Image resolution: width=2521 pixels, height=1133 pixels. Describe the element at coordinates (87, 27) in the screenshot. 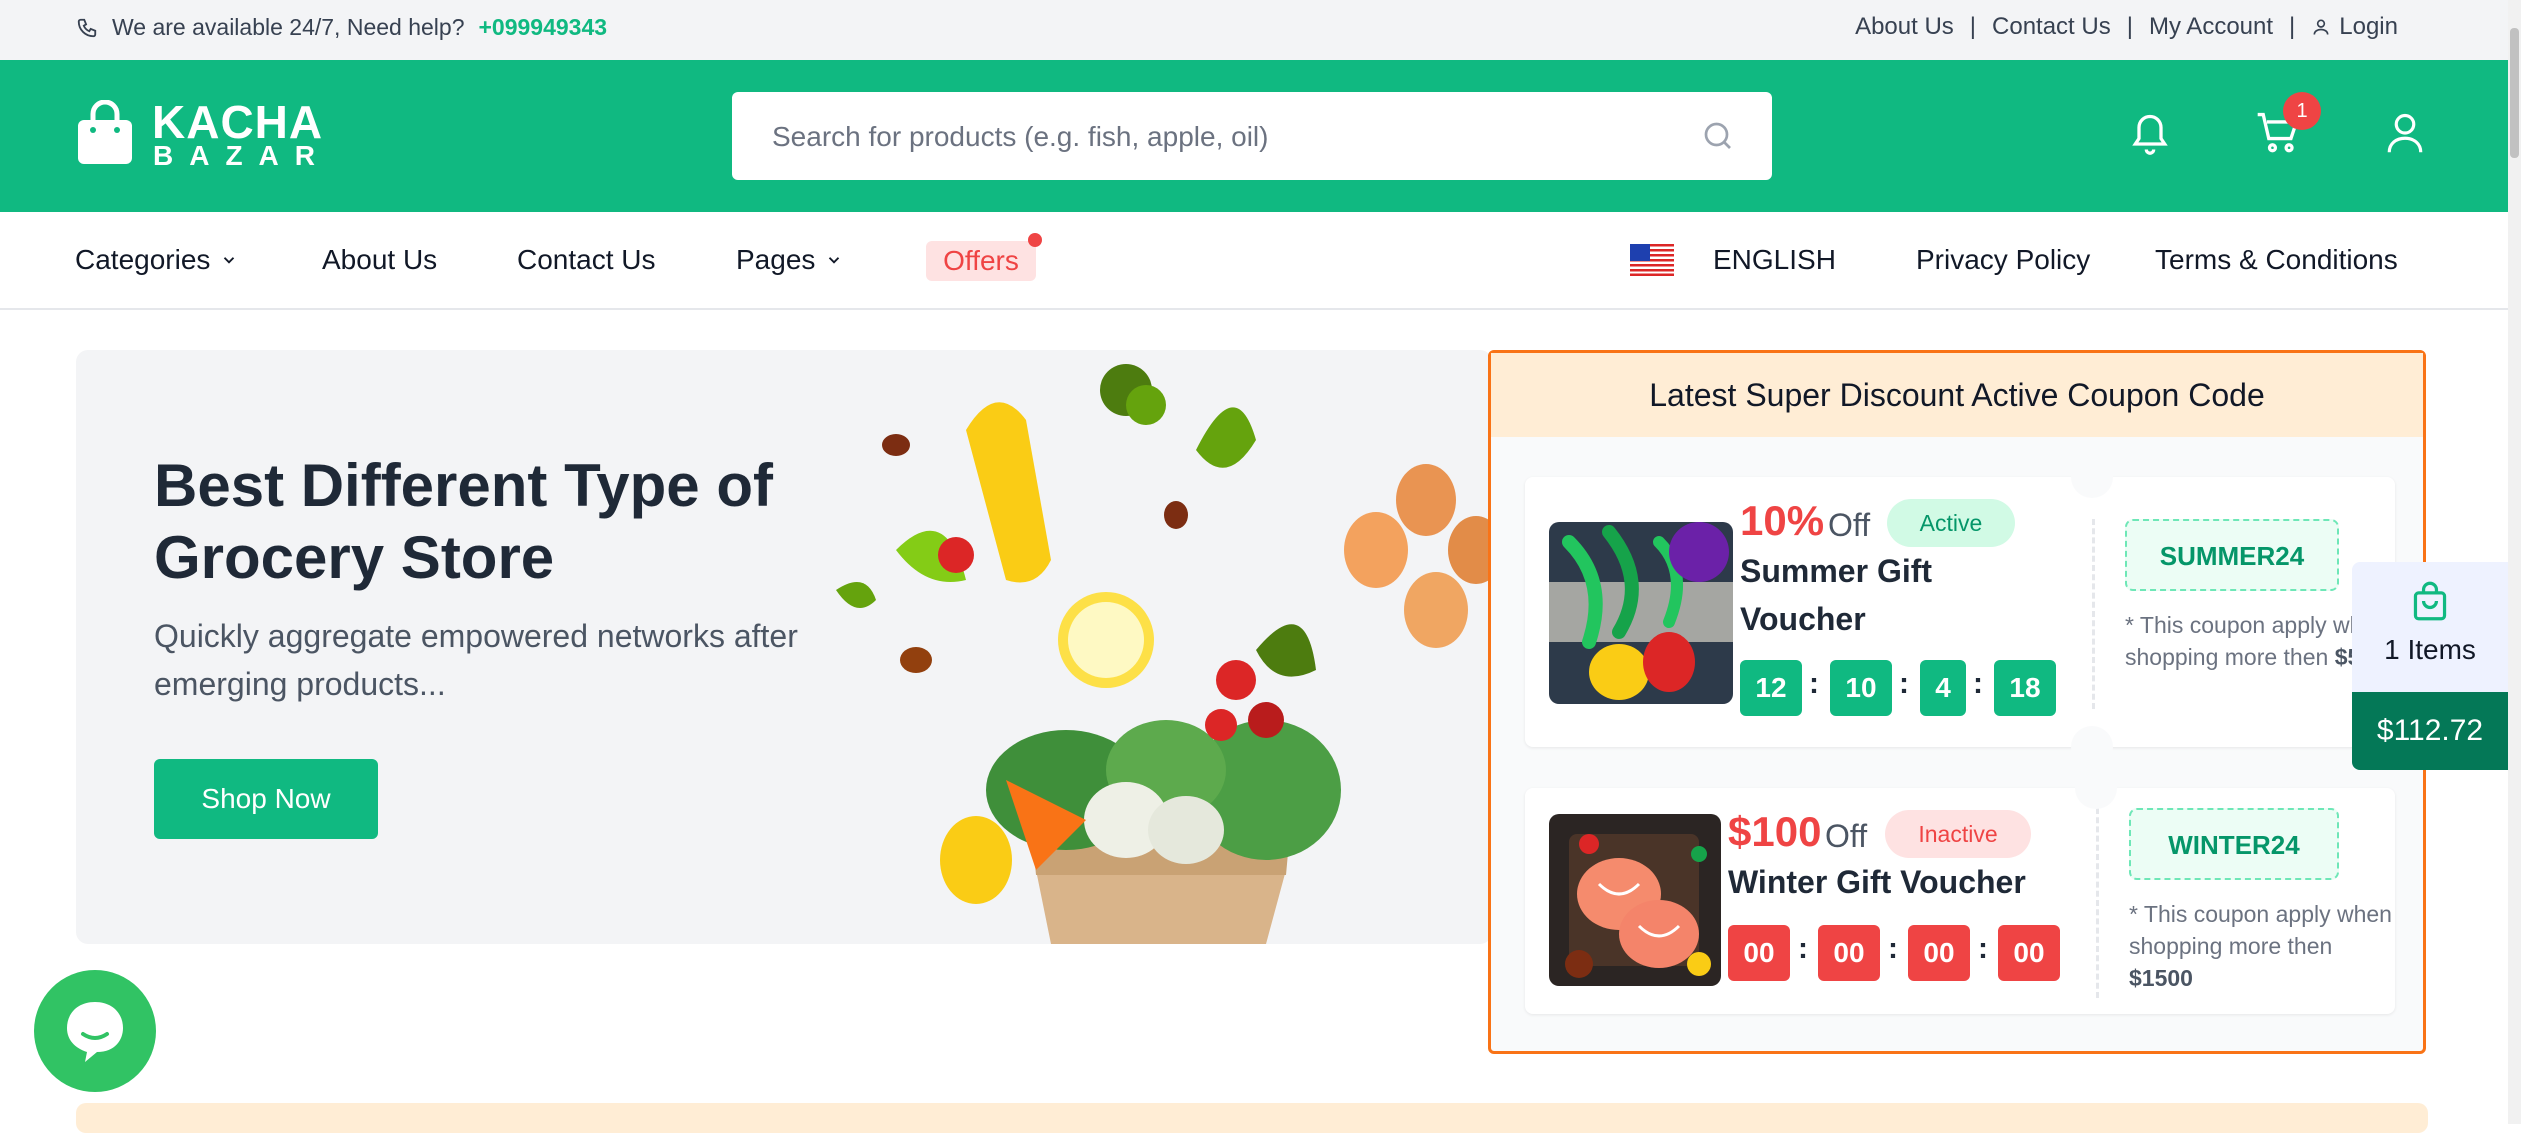

I see `phone-icon` at that location.